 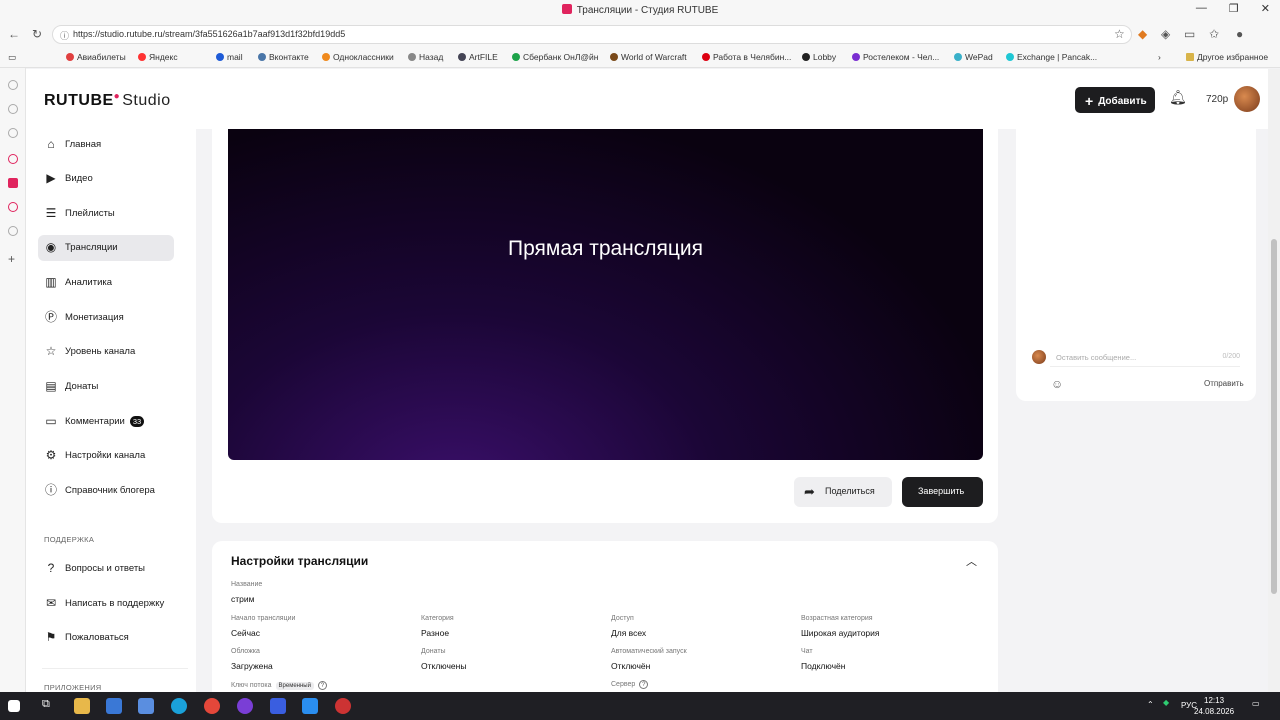 What do you see at coordinates (649, 651) in the screenshot?
I see `field-label: Автоматический запуск` at bounding box center [649, 651].